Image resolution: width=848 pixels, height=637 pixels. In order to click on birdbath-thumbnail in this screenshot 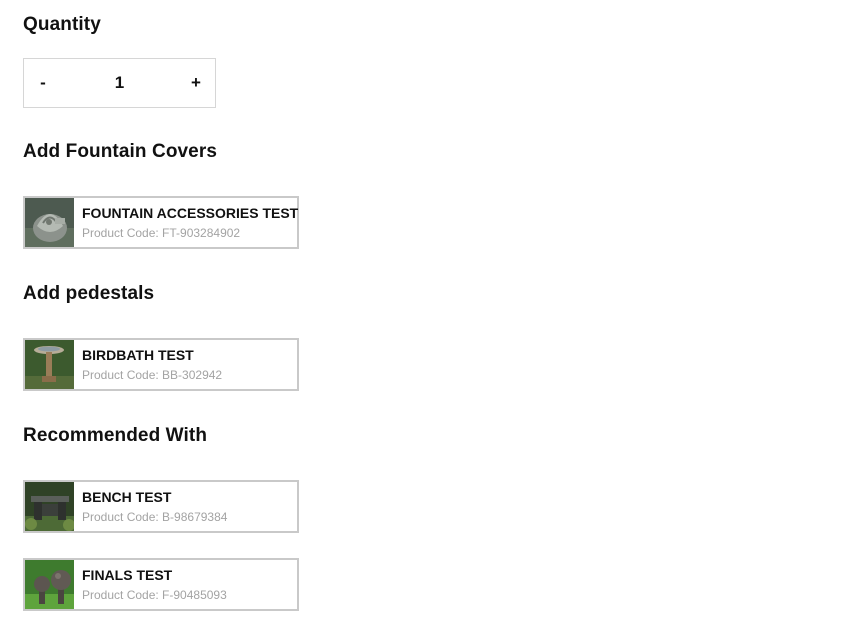, I will do `click(49, 364)`.